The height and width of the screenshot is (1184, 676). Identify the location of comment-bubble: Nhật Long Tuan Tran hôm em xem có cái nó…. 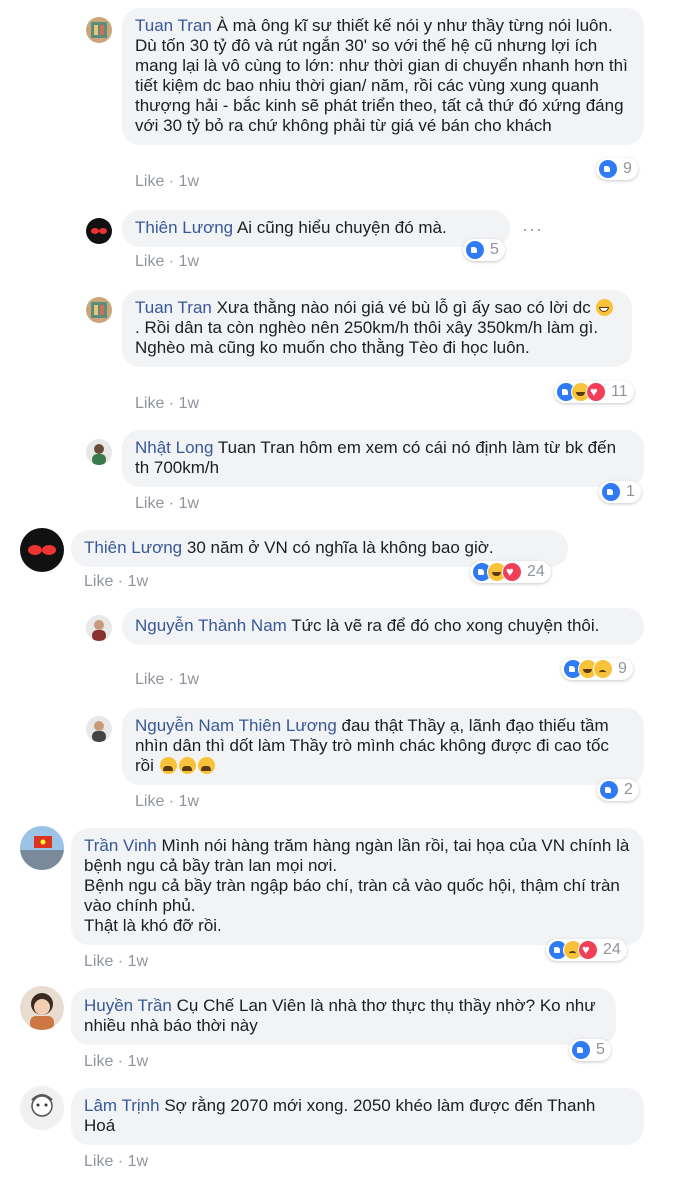
(383, 458).